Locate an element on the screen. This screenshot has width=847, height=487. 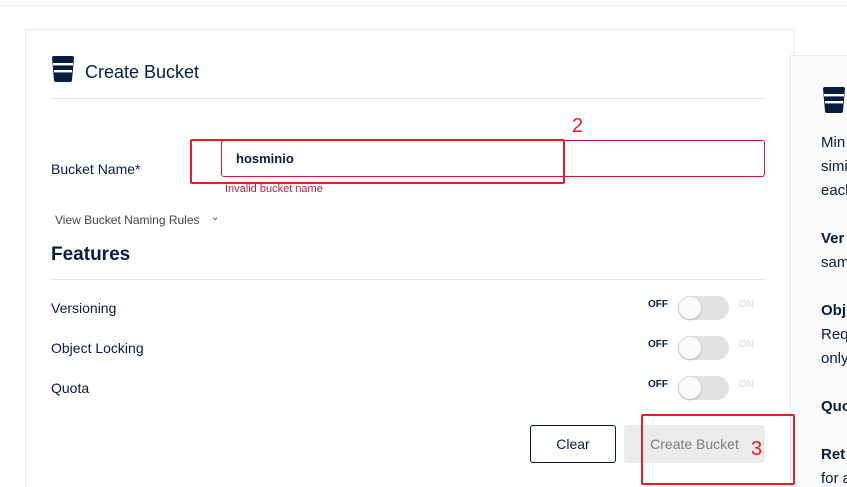
header-divider is located at coordinates (408, 98).